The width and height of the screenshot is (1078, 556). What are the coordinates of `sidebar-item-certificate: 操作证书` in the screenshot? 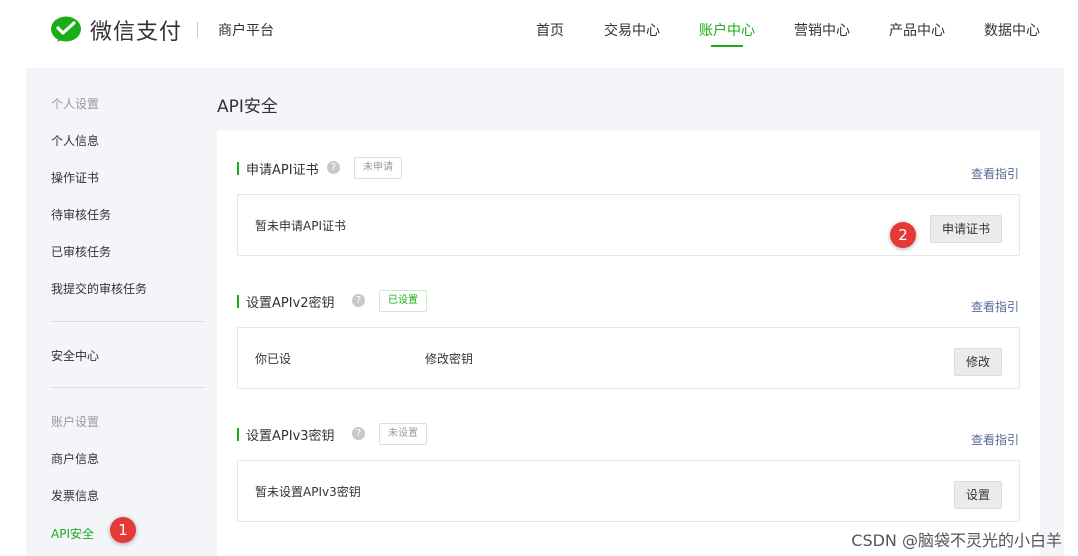 It's located at (75, 177).